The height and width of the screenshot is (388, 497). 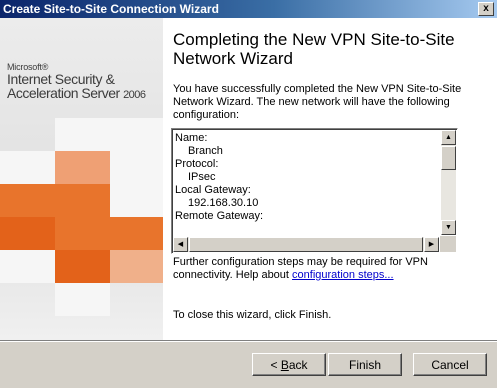 I want to click on back-label: ack, so click(x=298, y=365).